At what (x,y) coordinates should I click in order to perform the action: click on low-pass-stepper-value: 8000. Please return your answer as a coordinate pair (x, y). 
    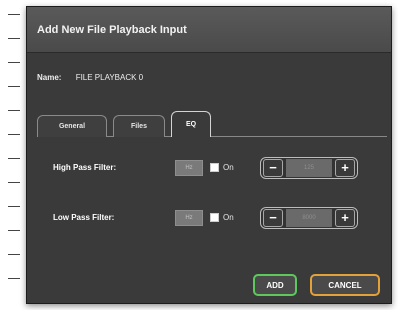
    Looking at the image, I should click on (309, 218).